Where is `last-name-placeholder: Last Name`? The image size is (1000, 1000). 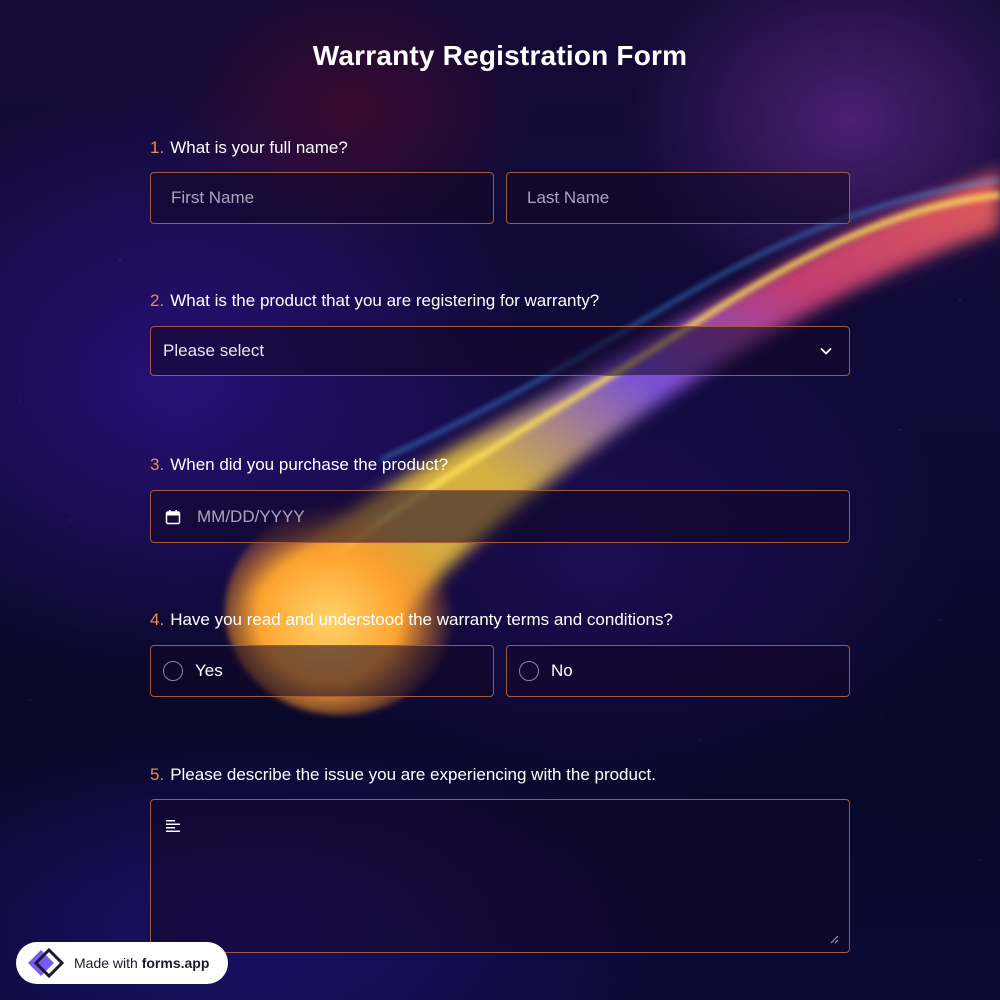 last-name-placeholder: Last Name is located at coordinates (568, 197).